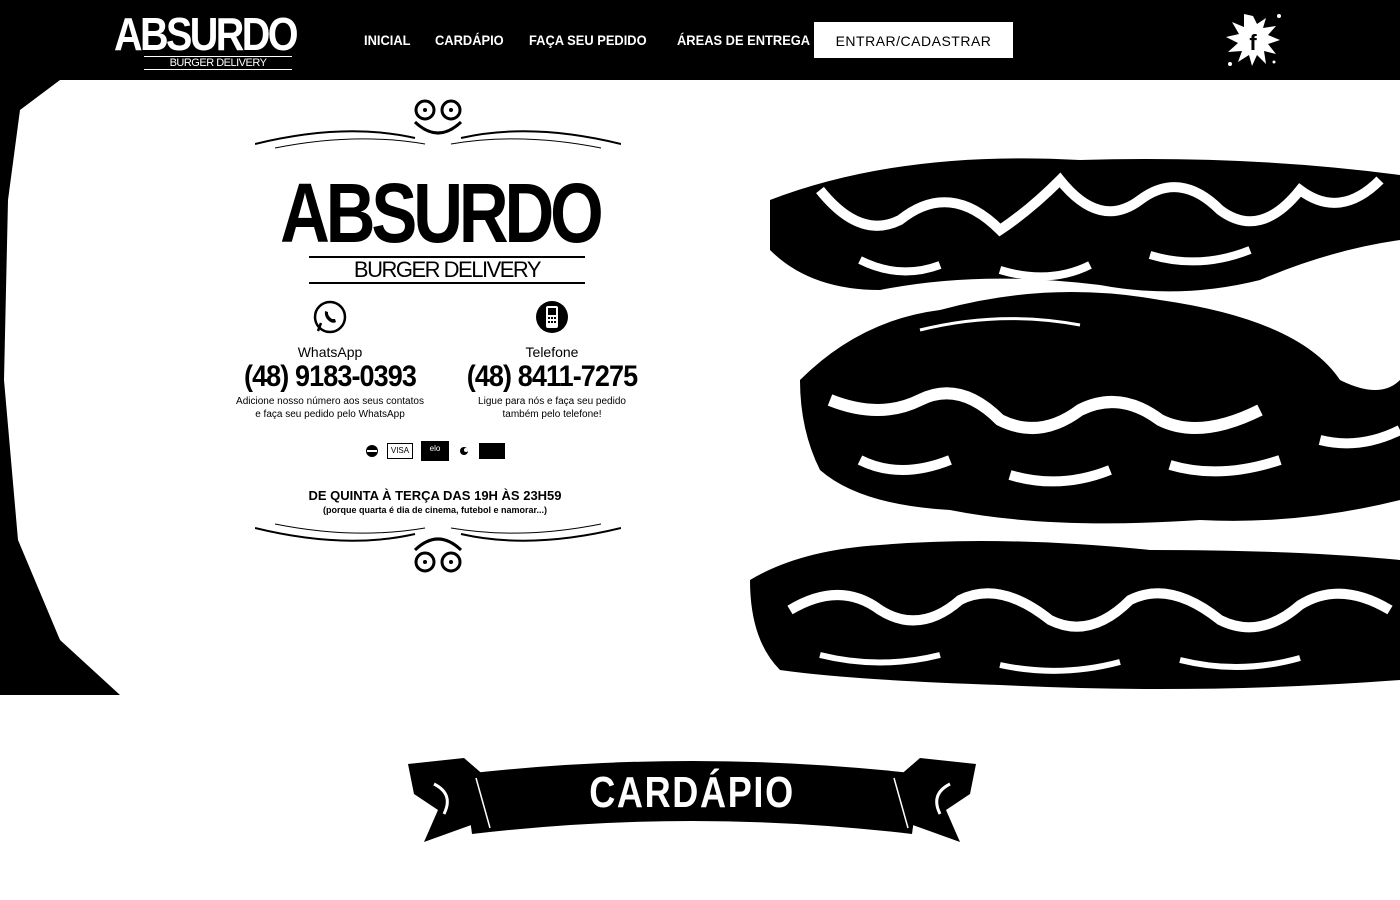  Describe the element at coordinates (692, 792) in the screenshot. I see `cardapio-section-title: CARDÁPIO` at that location.